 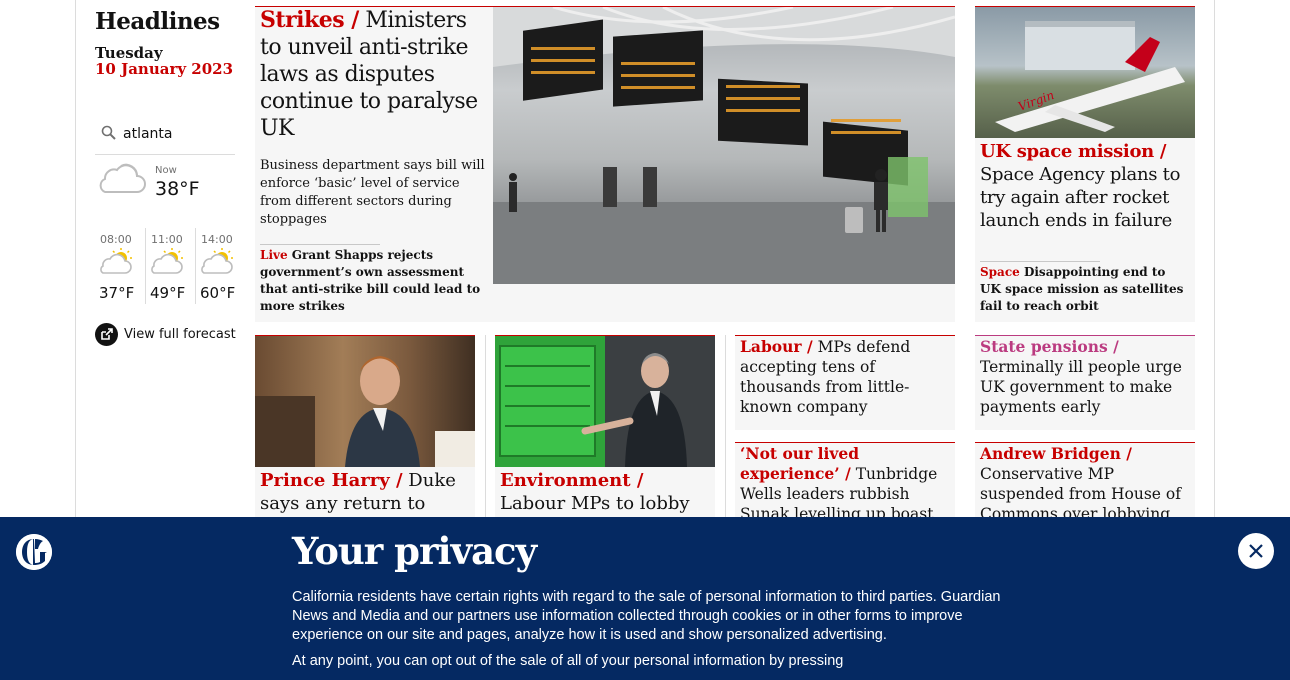 What do you see at coordinates (157, 21) in the screenshot?
I see `section-title: Headlines` at bounding box center [157, 21].